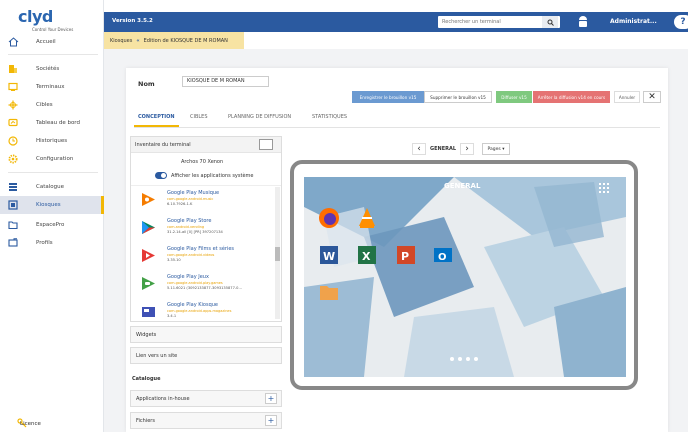  I want to click on excel-icon: X, so click(367, 255).